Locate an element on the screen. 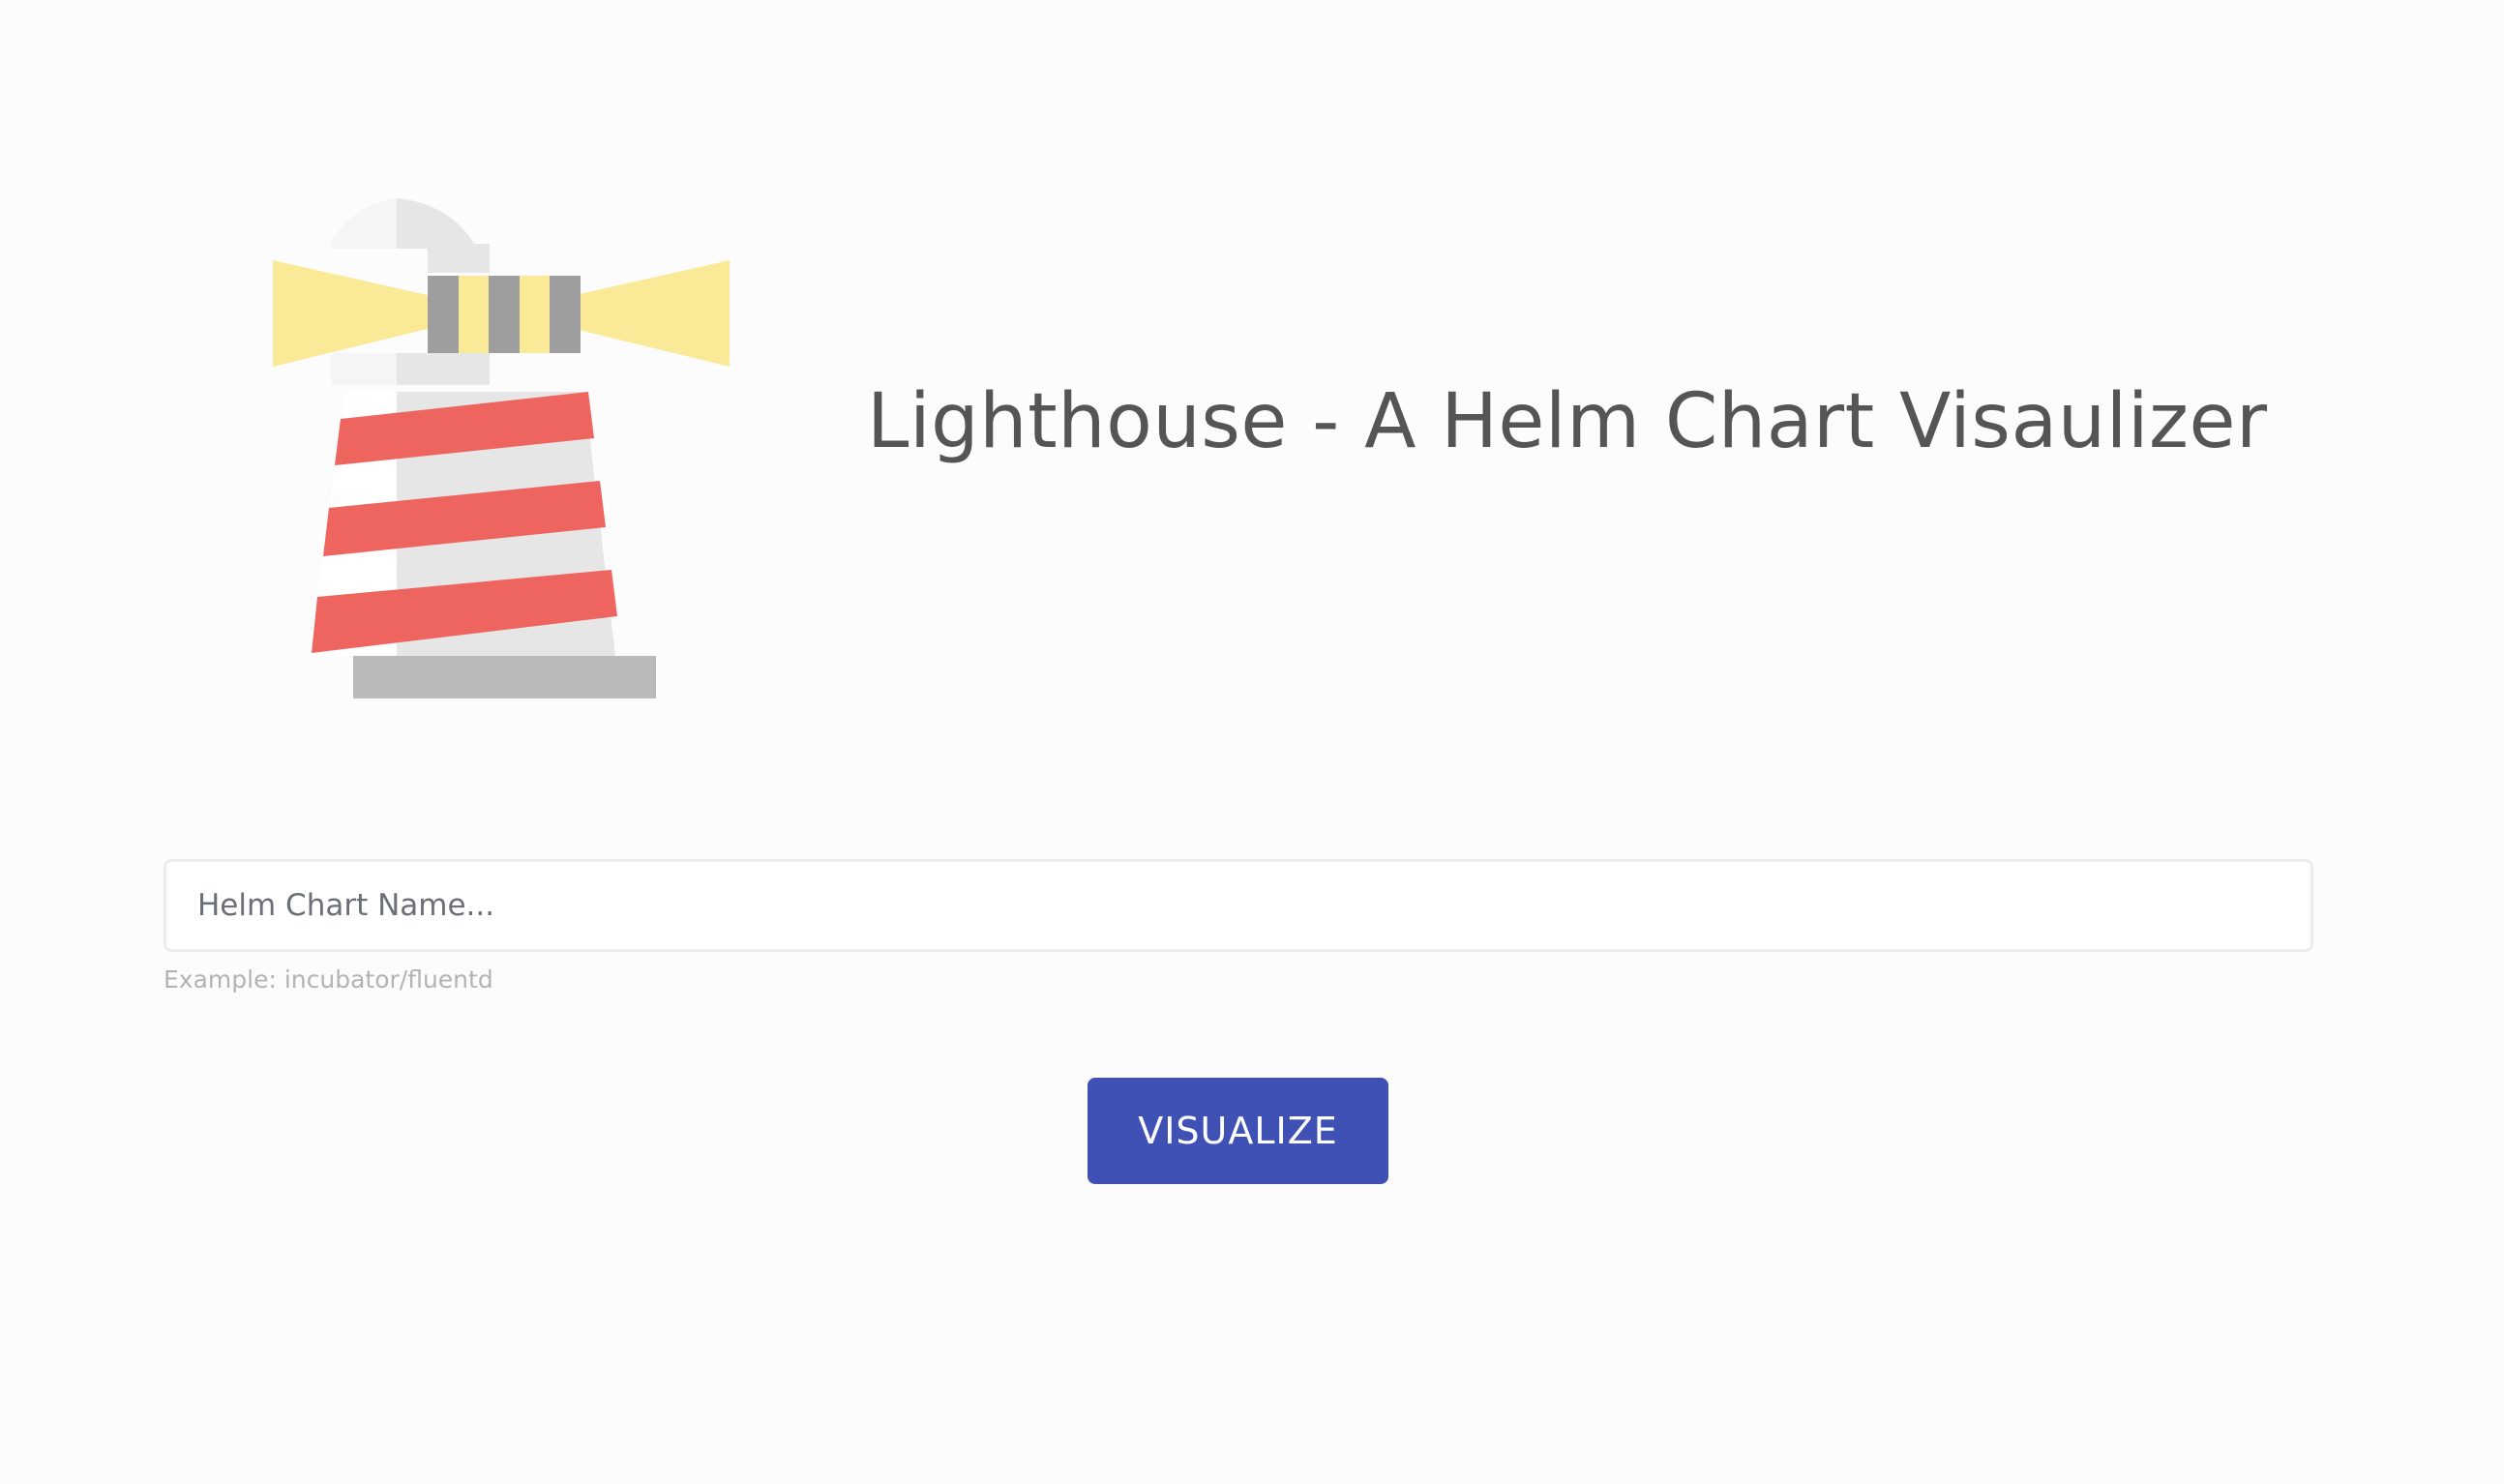 The height and width of the screenshot is (1484, 2504). helm-chart-name-input is located at coordinates (1238, 905).